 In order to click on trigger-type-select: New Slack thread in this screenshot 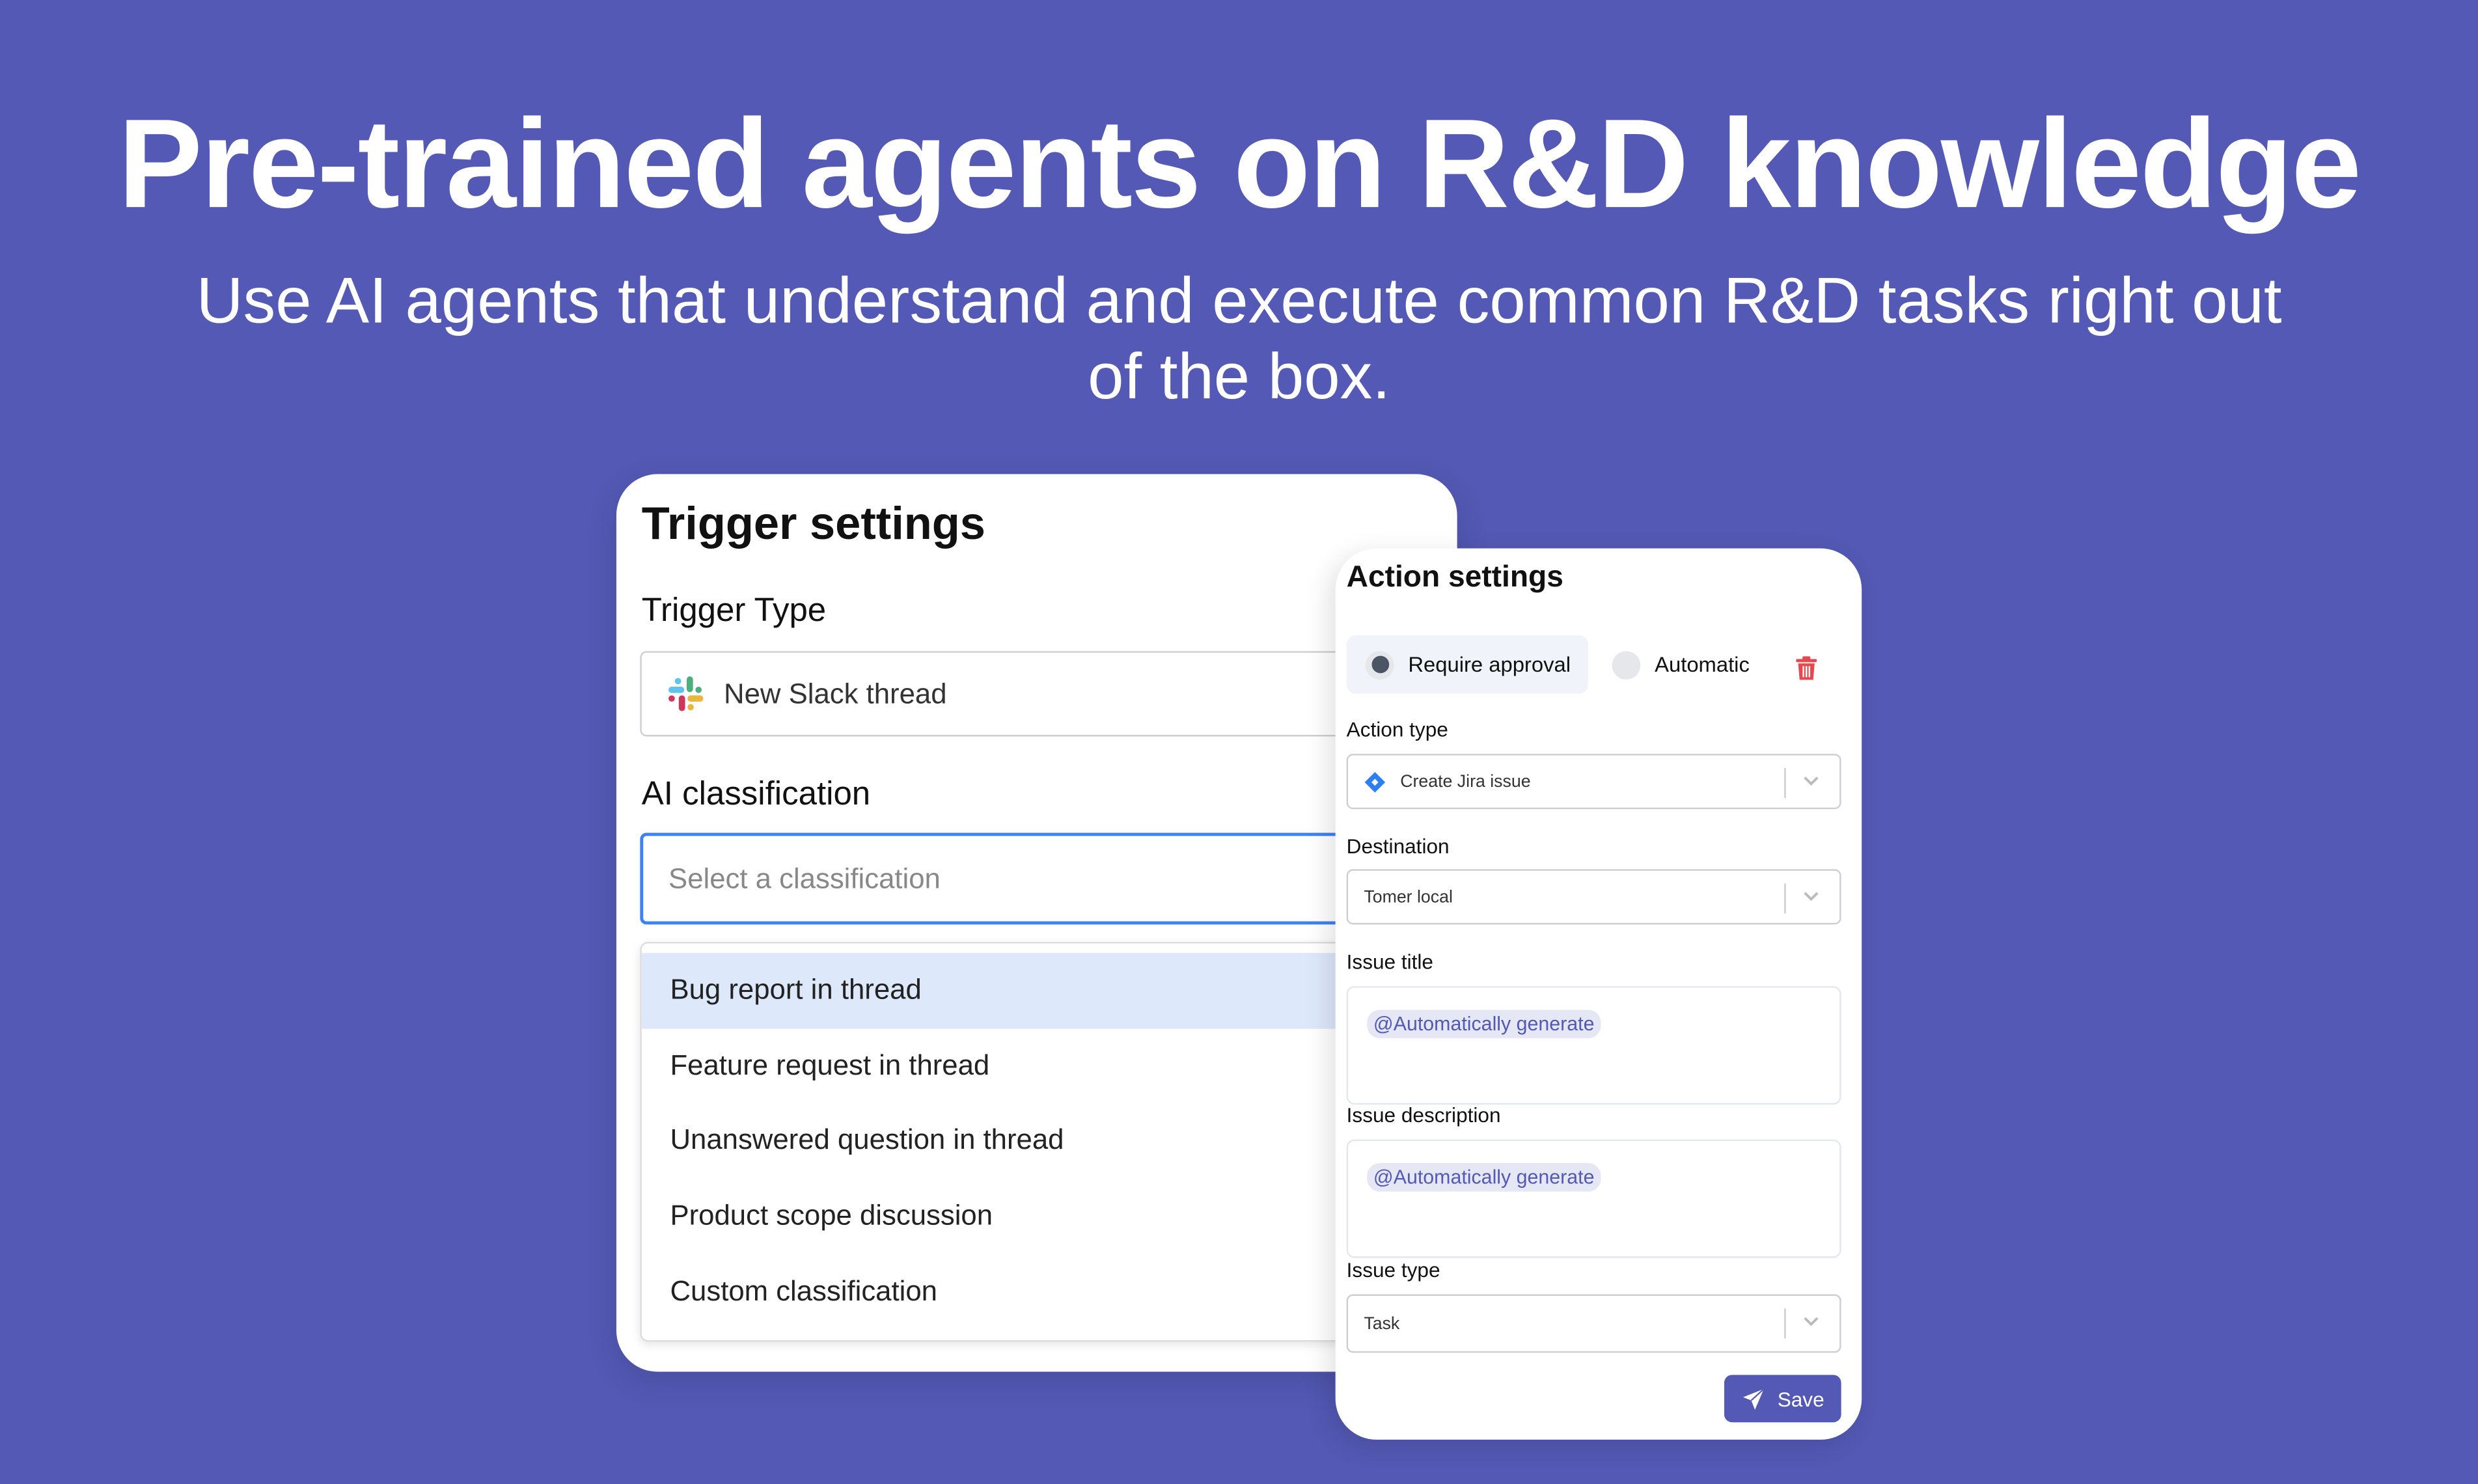, I will do `click(1048, 694)`.